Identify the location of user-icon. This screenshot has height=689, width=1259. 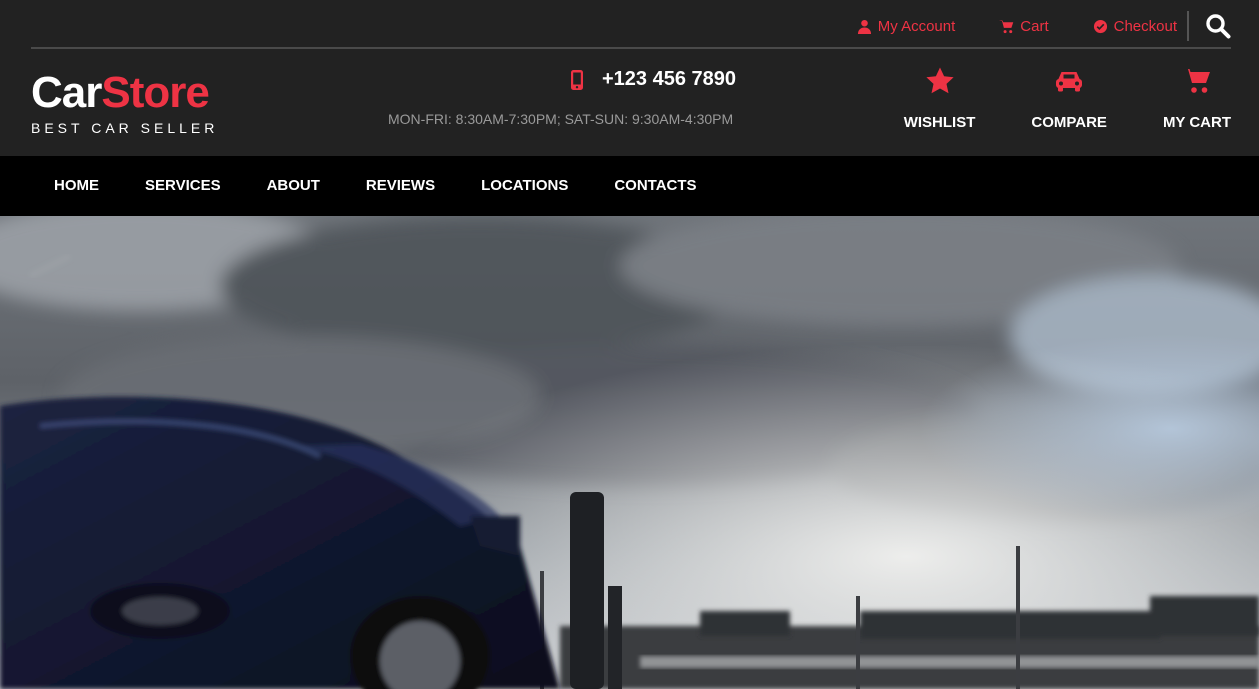
(864, 26).